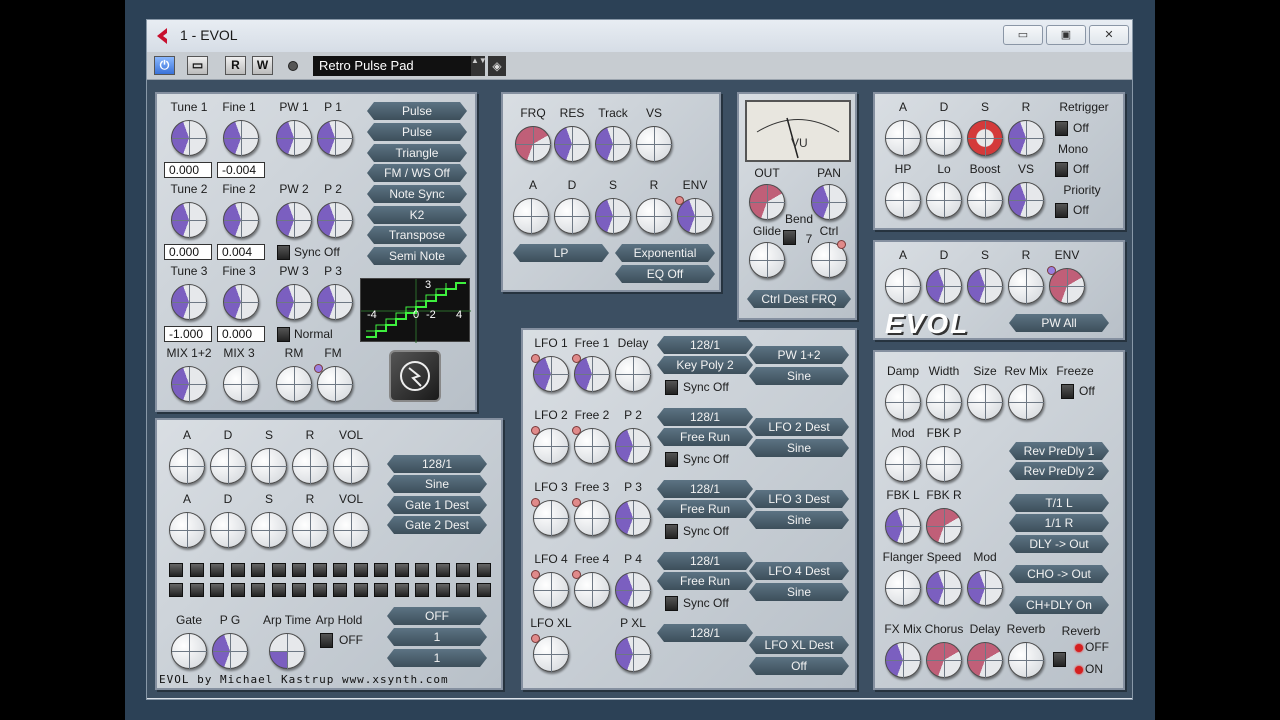 The height and width of the screenshot is (720, 1280). I want to click on power-button: ⏻, so click(164, 65).